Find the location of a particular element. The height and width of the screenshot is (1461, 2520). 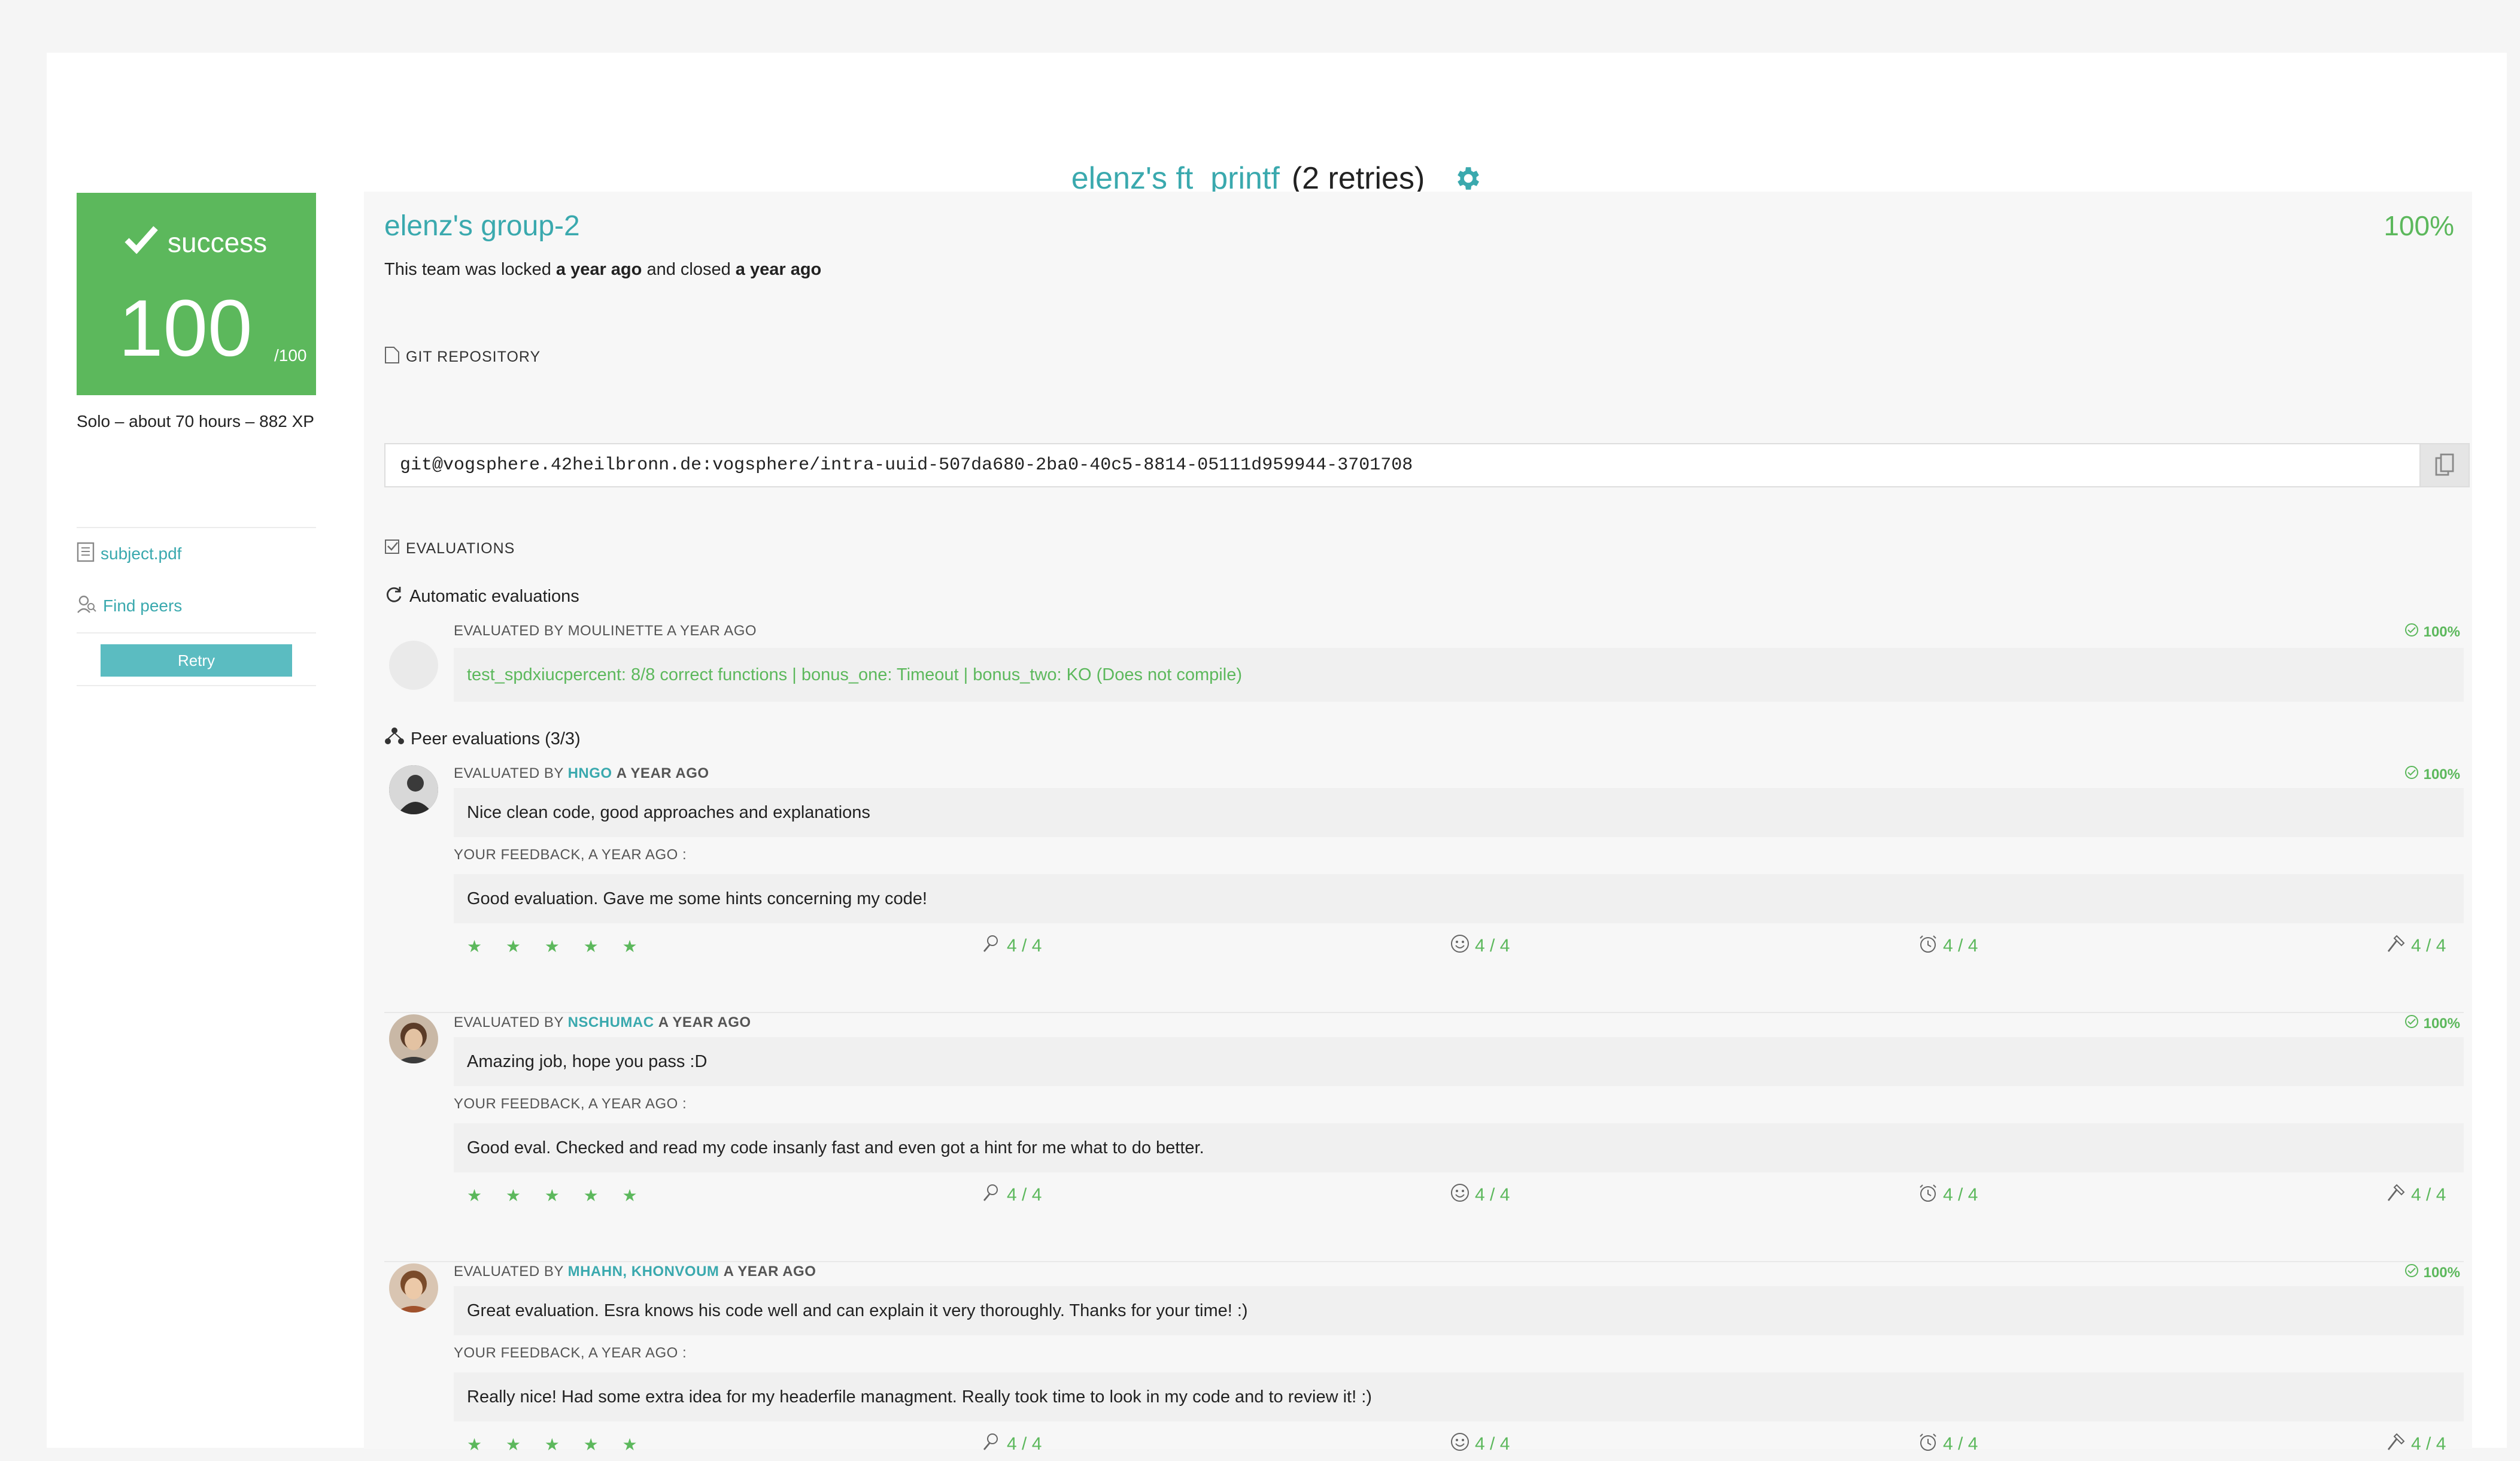

locked-prefix: This team was locked is located at coordinates (467, 269).